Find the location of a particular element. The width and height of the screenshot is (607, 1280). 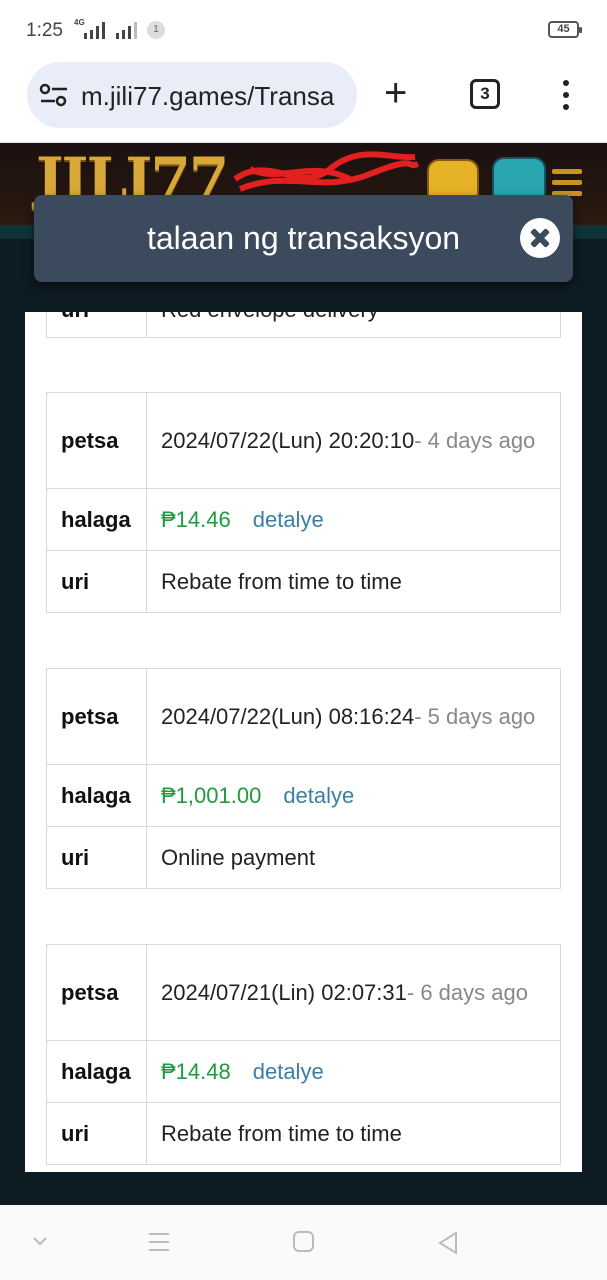

modal-title: talaan ng transaksyon is located at coordinates (303, 238).